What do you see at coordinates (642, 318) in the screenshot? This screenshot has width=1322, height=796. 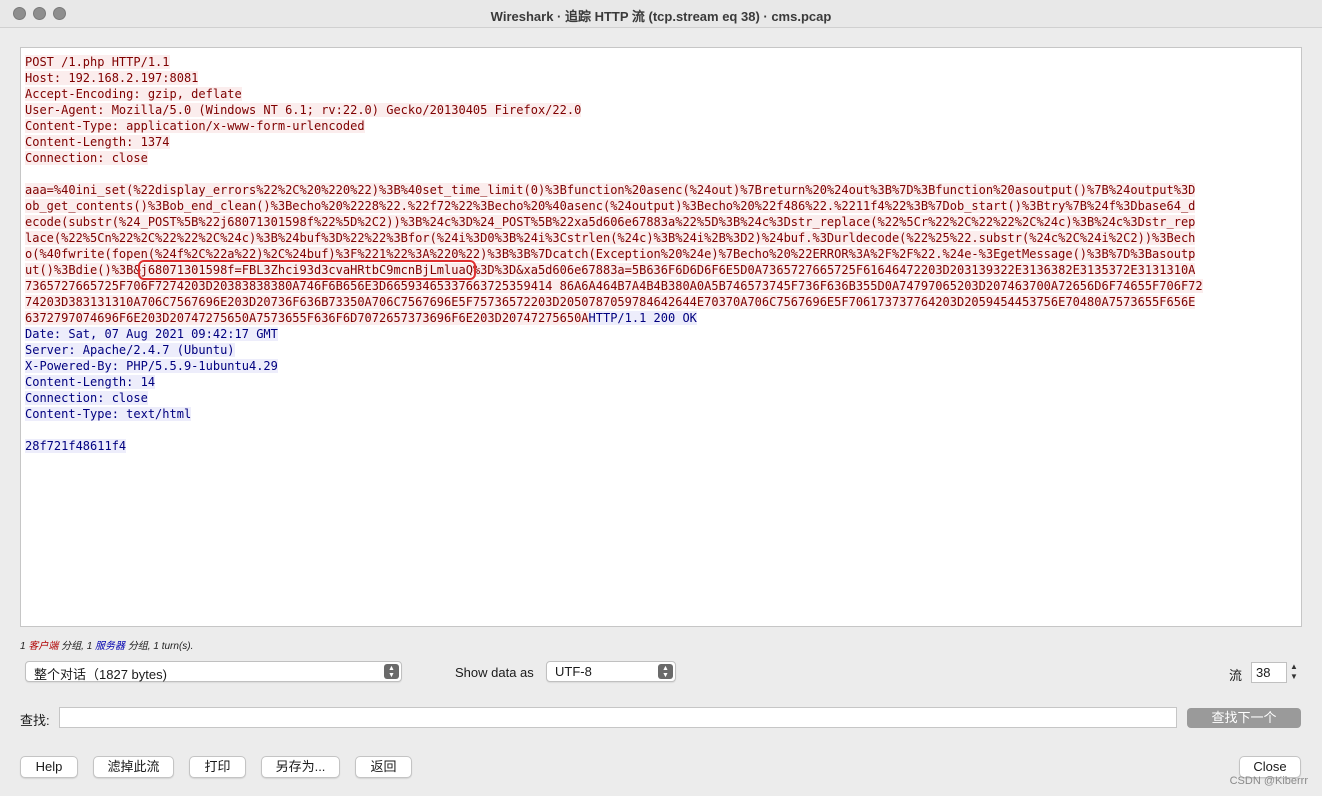 I see `server-text: HTTP/1.1 200 OK` at bounding box center [642, 318].